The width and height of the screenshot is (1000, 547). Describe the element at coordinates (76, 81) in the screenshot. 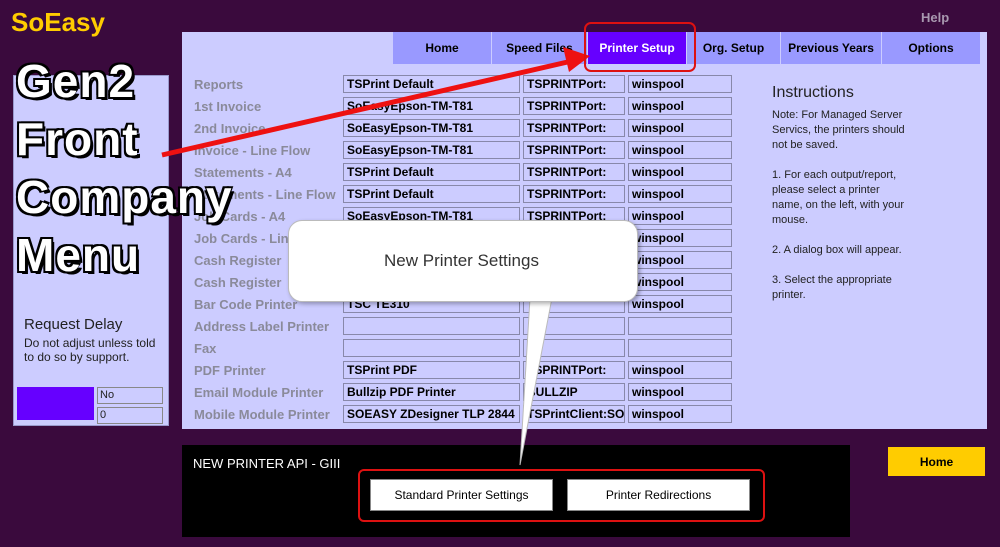

I see `overlay-line-1: Gen2` at that location.